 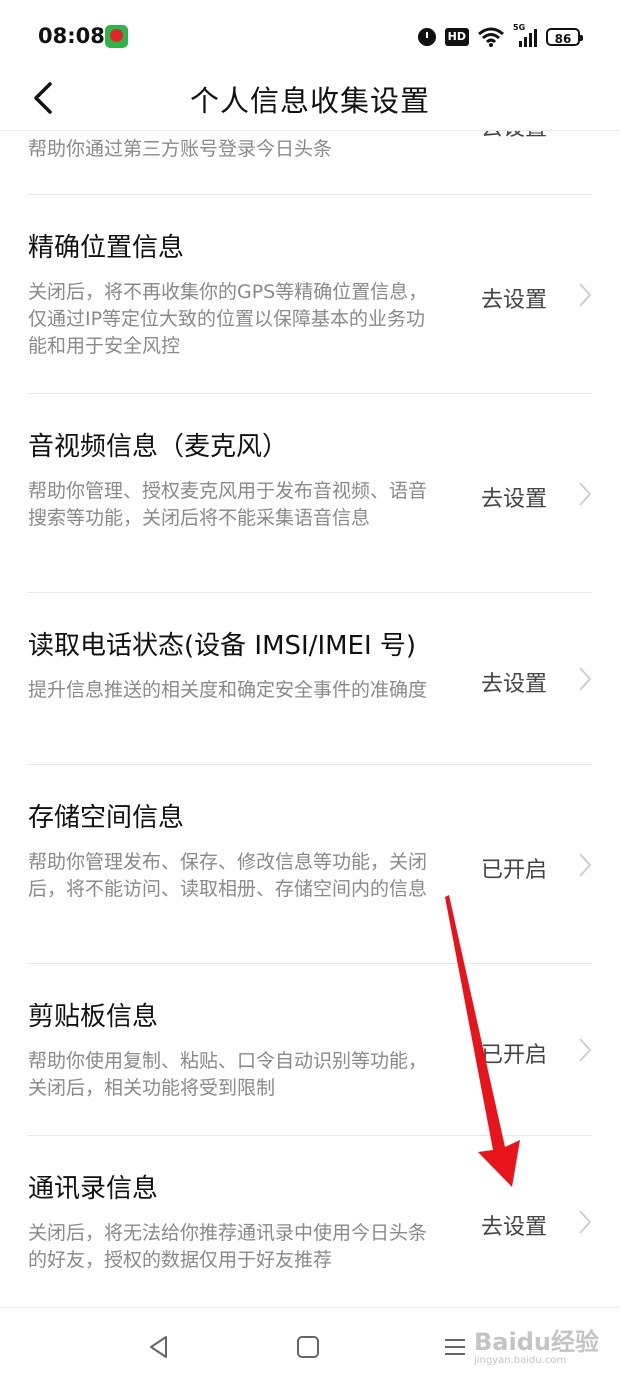 I want to click on list-item-third-party-login: 帮助你通过第三方账号登录今日头条 去设置, so click(x=310, y=162).